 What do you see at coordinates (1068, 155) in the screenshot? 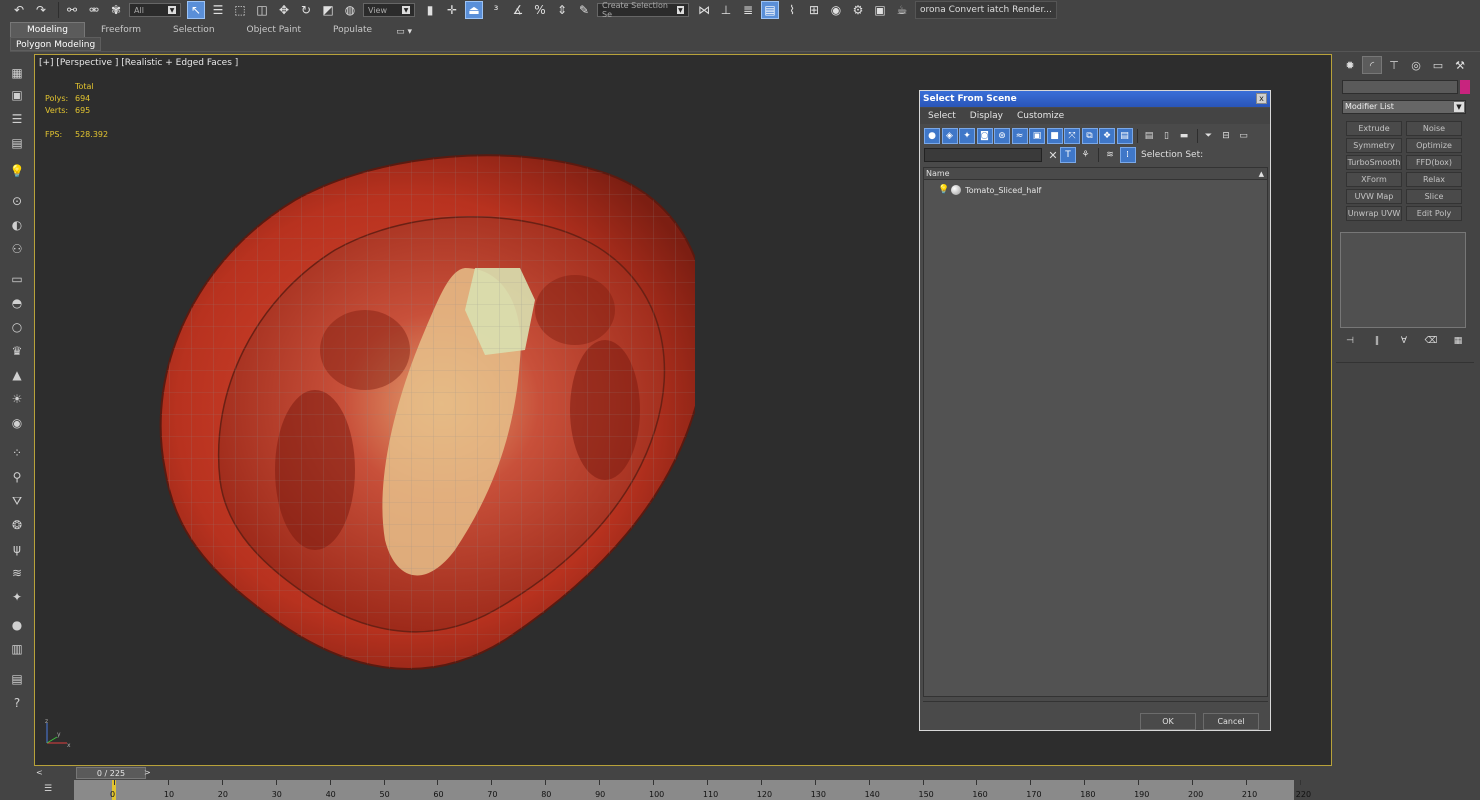
I see `find-case-icon: T` at bounding box center [1068, 155].